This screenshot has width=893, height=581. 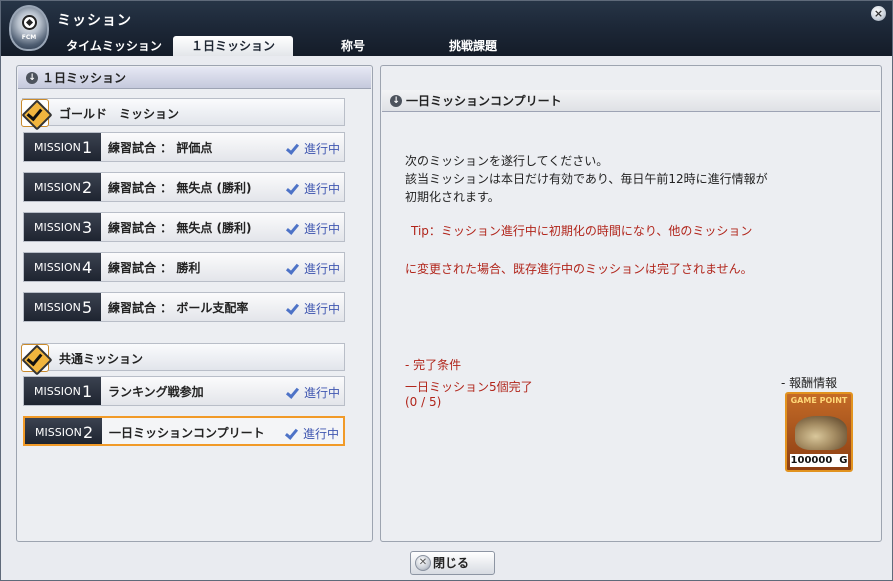 What do you see at coordinates (433, 365) in the screenshot?
I see `condition-label: - 完了条件` at bounding box center [433, 365].